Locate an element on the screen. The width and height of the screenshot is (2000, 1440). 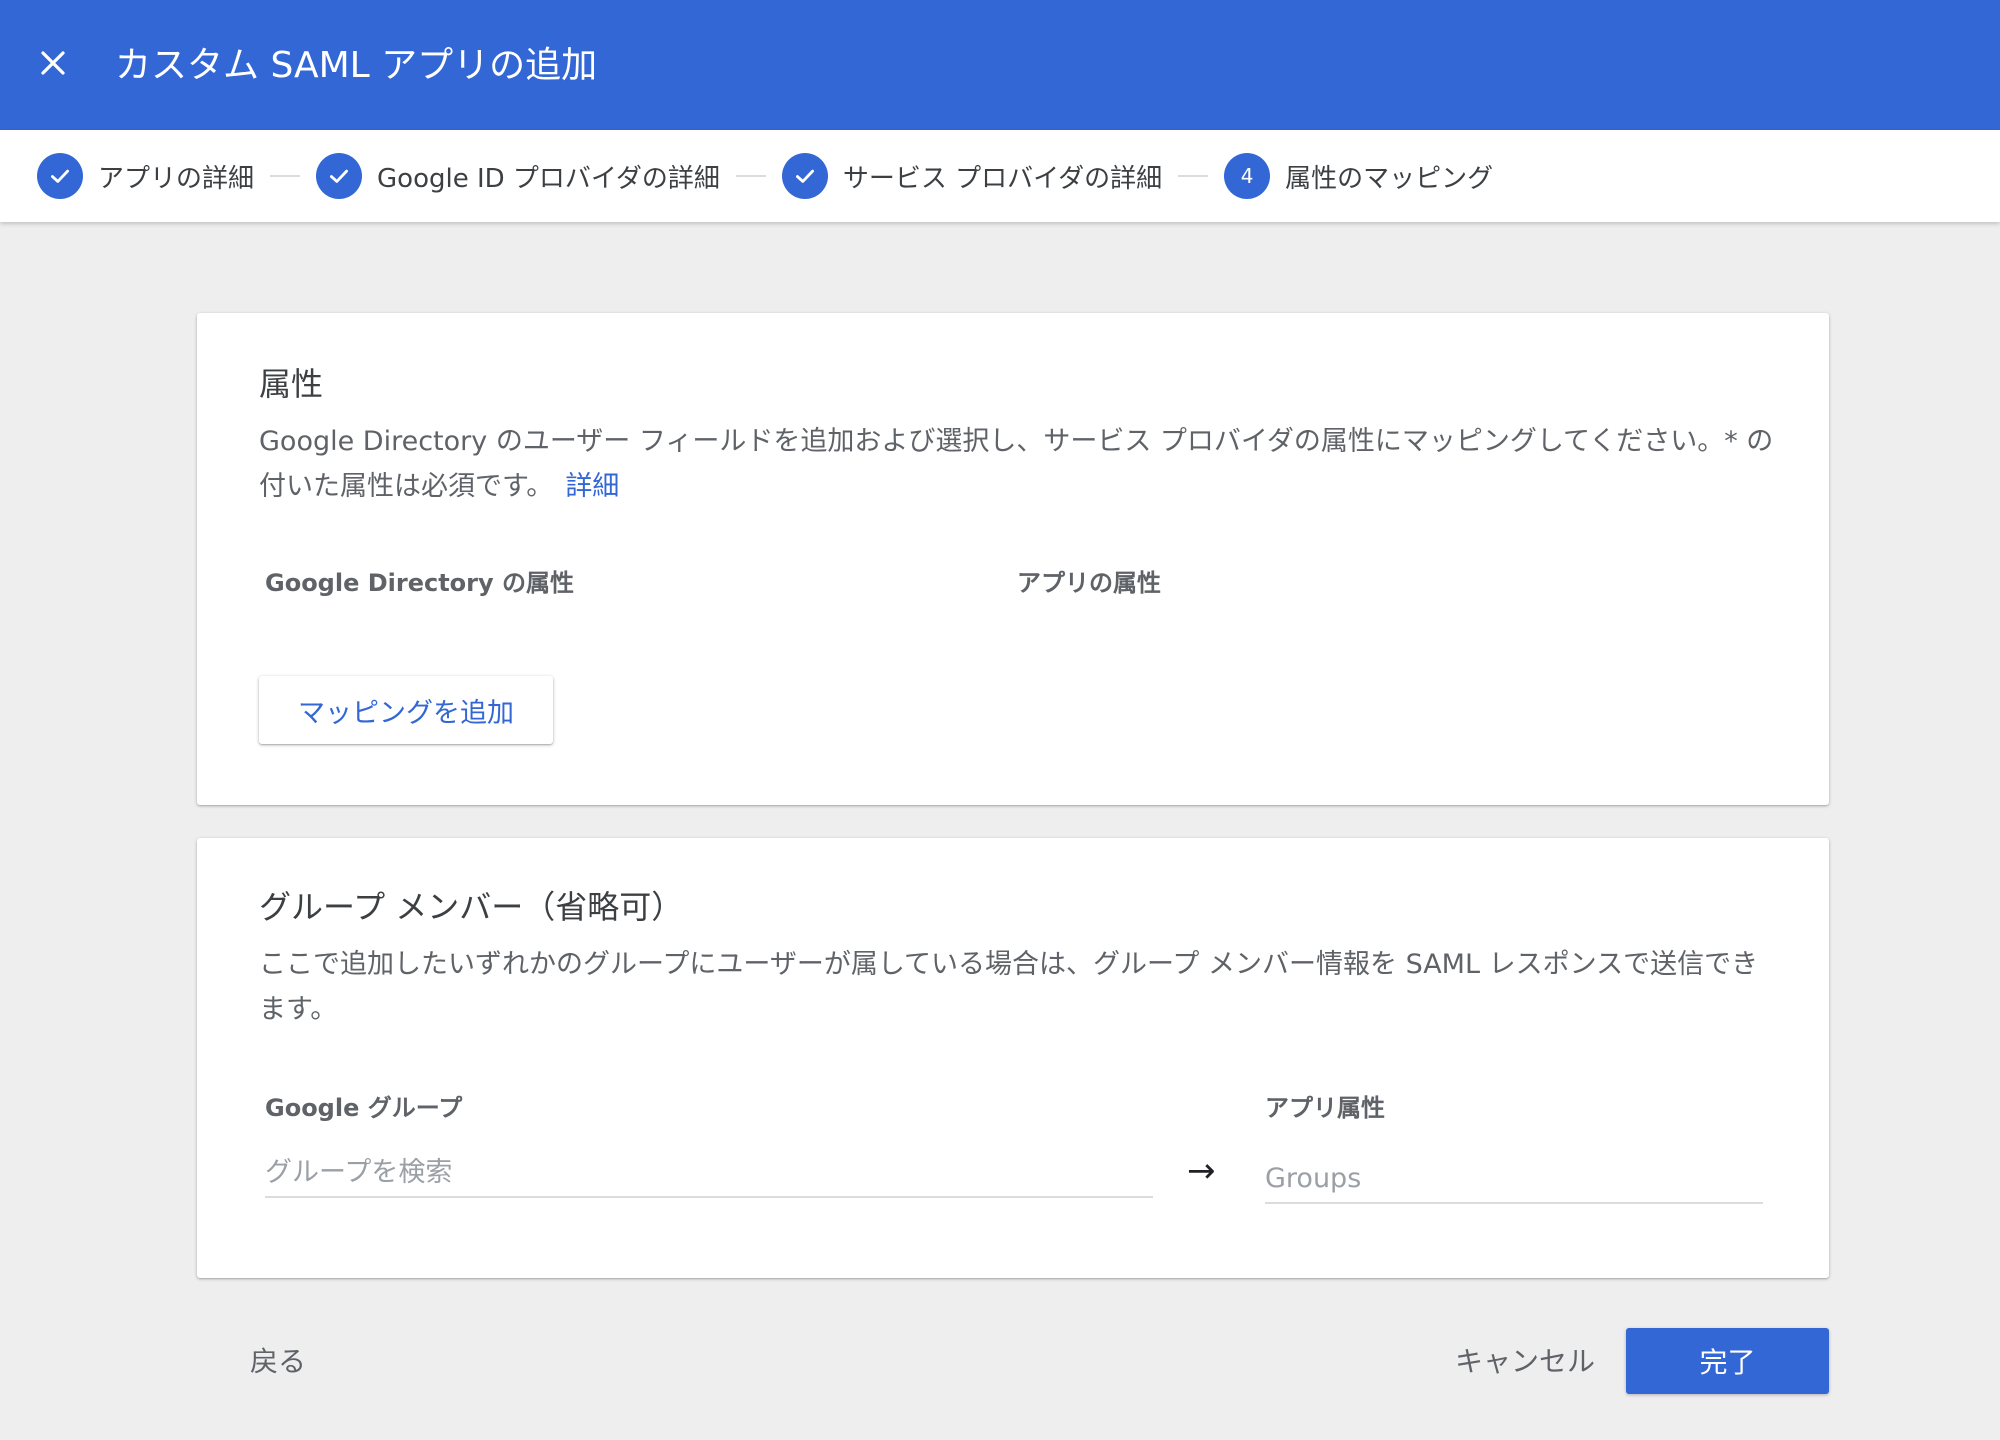
app-attr-input is located at coordinates (1514, 1178).